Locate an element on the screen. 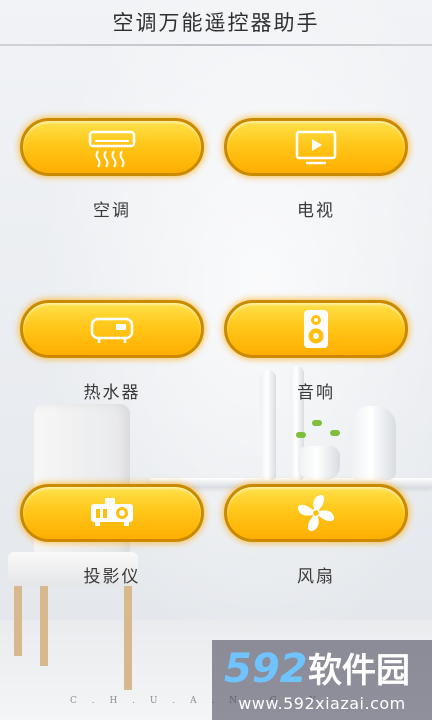 The width and height of the screenshot is (432, 720). tv-button is located at coordinates (316, 147).